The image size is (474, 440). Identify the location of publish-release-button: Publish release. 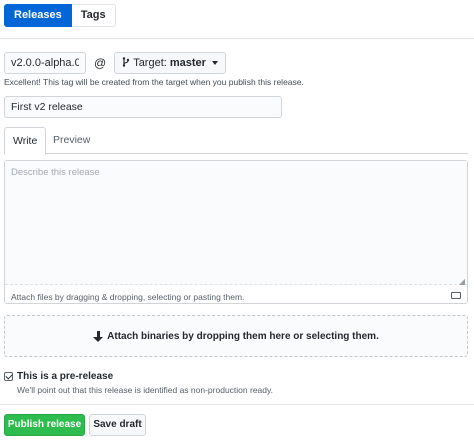
(44, 425).